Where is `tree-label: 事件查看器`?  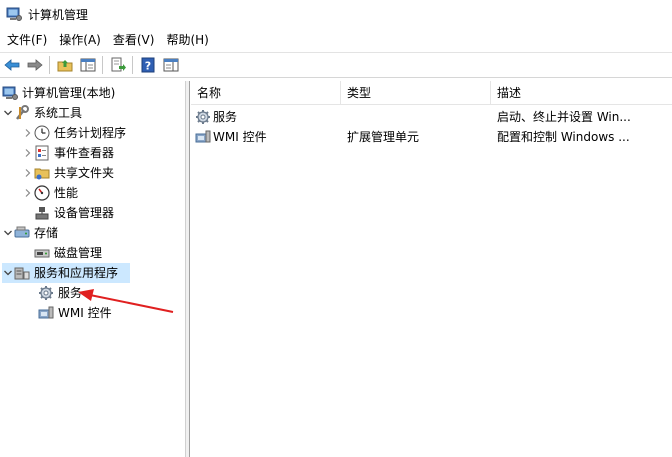 tree-label: 事件查看器 is located at coordinates (84, 153).